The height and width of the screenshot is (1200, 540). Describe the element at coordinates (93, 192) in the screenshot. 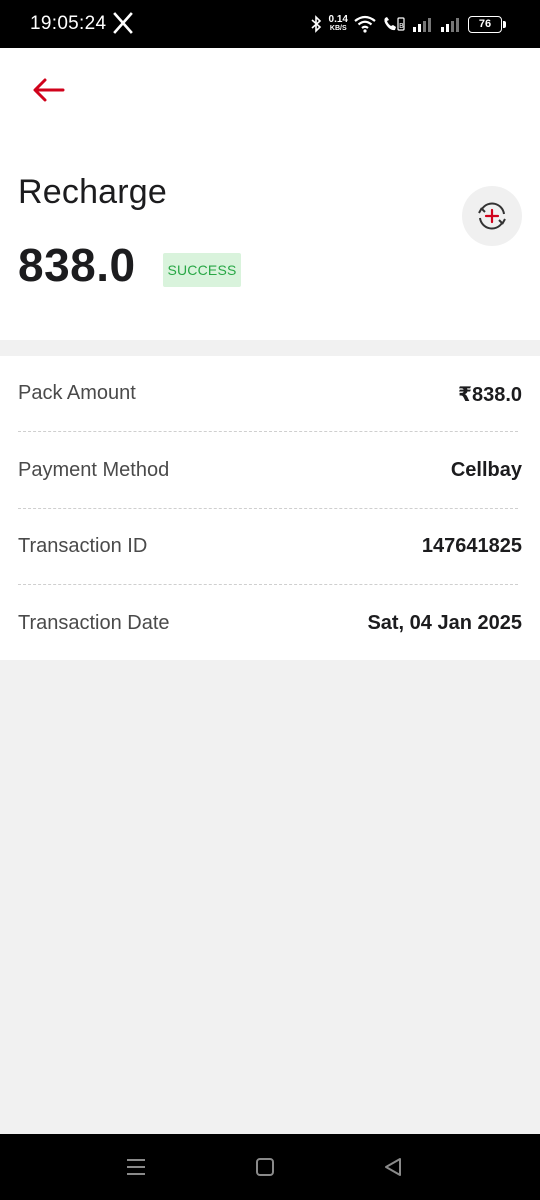

I see `page-title: Recharge` at that location.